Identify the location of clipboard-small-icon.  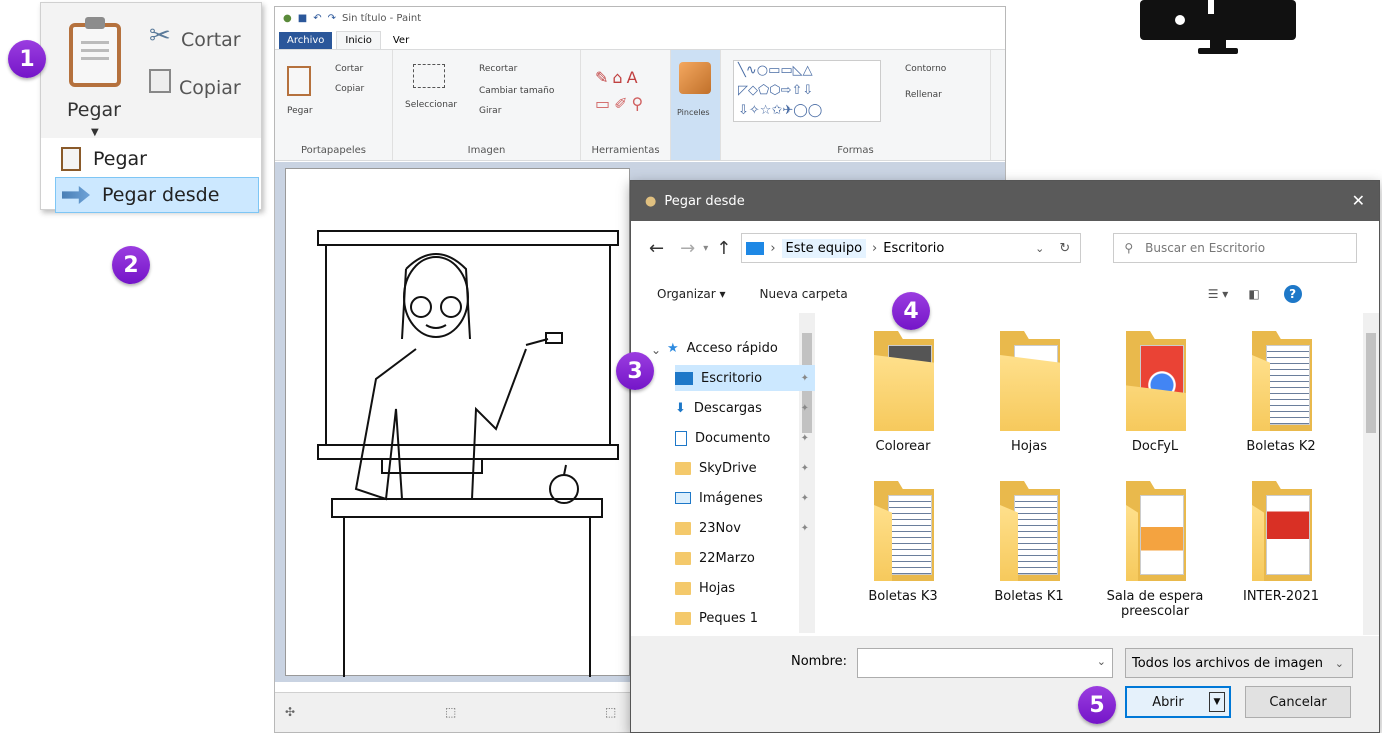
(71, 159).